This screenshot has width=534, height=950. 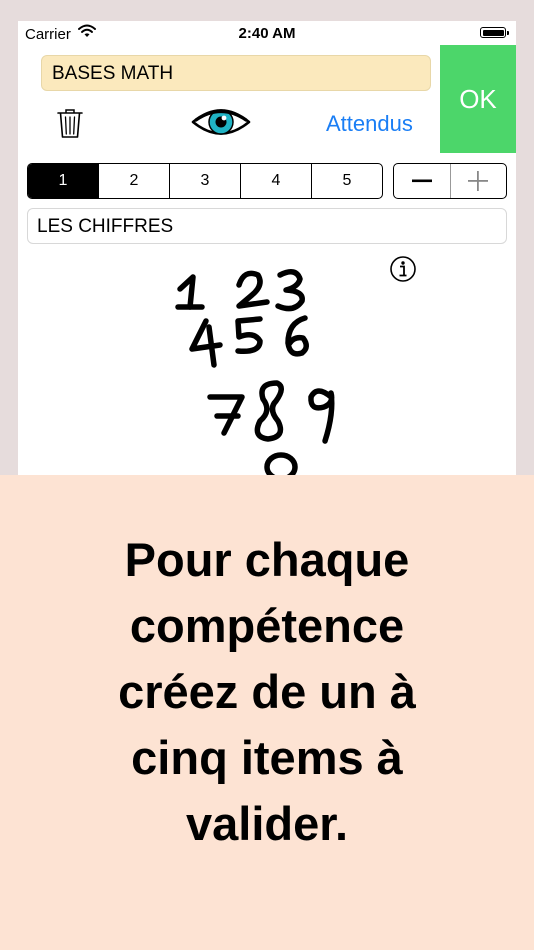 What do you see at coordinates (403, 269) in the screenshot?
I see `info-icon` at bounding box center [403, 269].